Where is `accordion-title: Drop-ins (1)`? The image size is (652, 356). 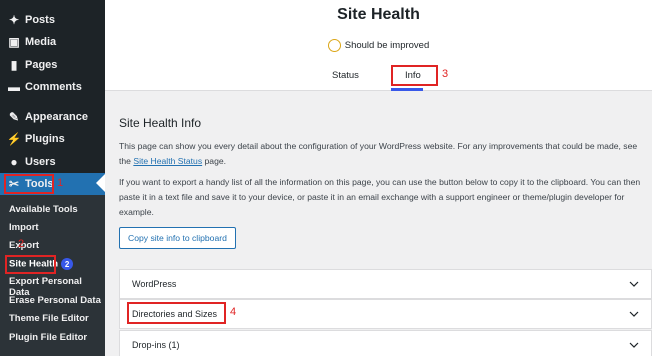
accordion-title: Drop-ins (1) is located at coordinates (156, 345).